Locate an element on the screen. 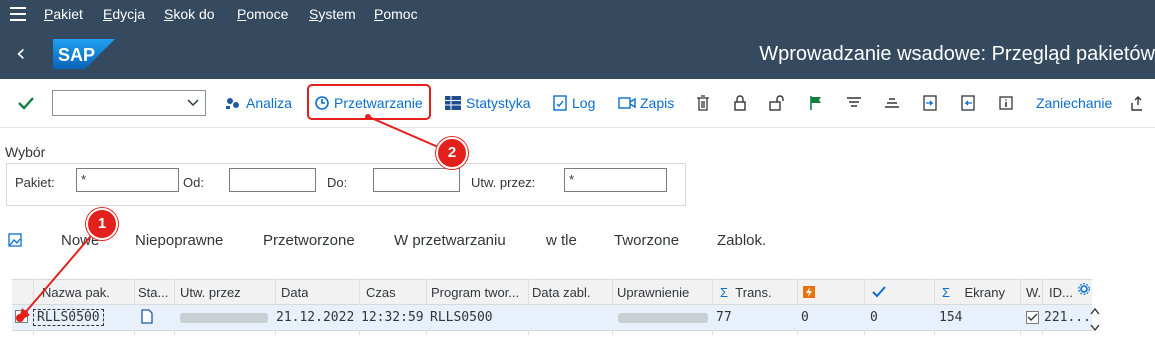 This screenshot has width=1155, height=338. zapis-button: Zapis is located at coordinates (646, 103).